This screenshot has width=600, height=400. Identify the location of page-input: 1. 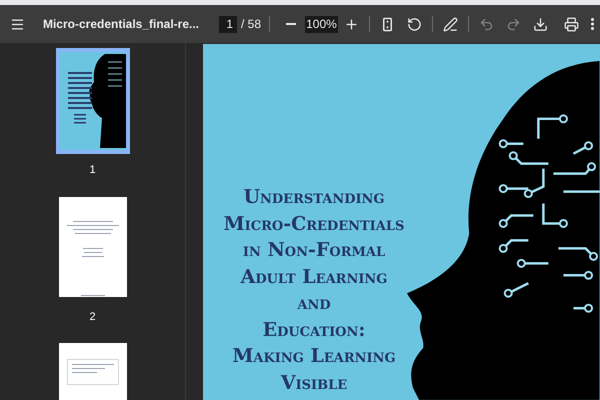
(228, 24).